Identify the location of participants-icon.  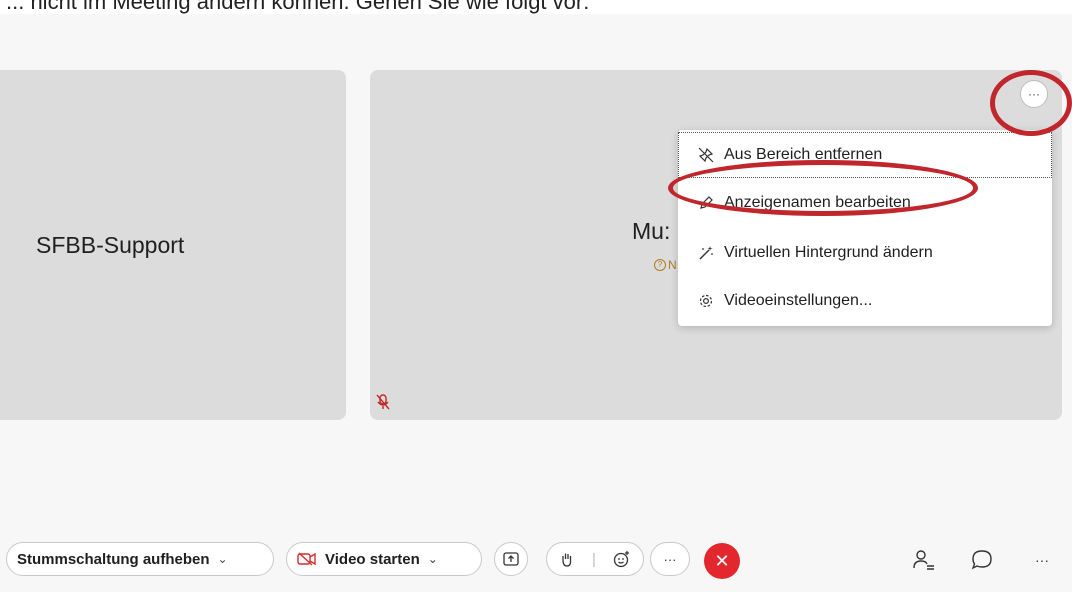
(924, 560).